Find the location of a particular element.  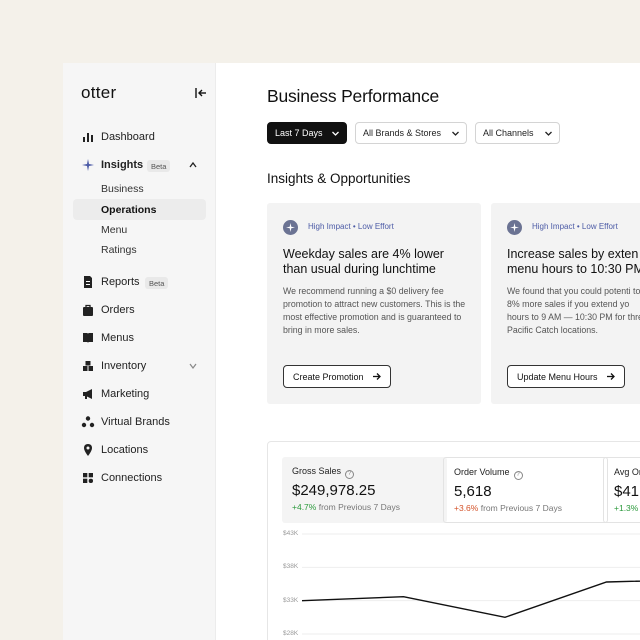

filter-label: Last 7 Days is located at coordinates (299, 133).